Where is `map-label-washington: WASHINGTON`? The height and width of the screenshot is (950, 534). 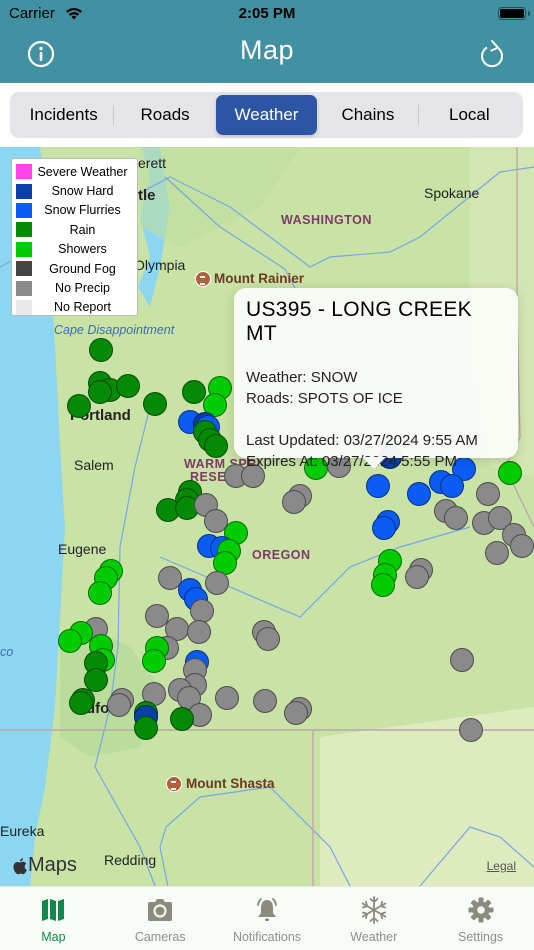 map-label-washington: WASHINGTON is located at coordinates (326, 220).